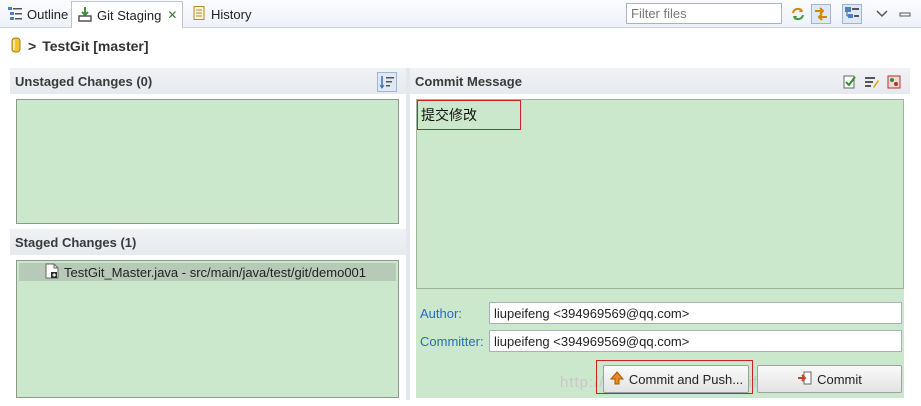 Image resolution: width=921 pixels, height=406 pixels. What do you see at coordinates (695, 341) in the screenshot?
I see `committer-field` at bounding box center [695, 341].